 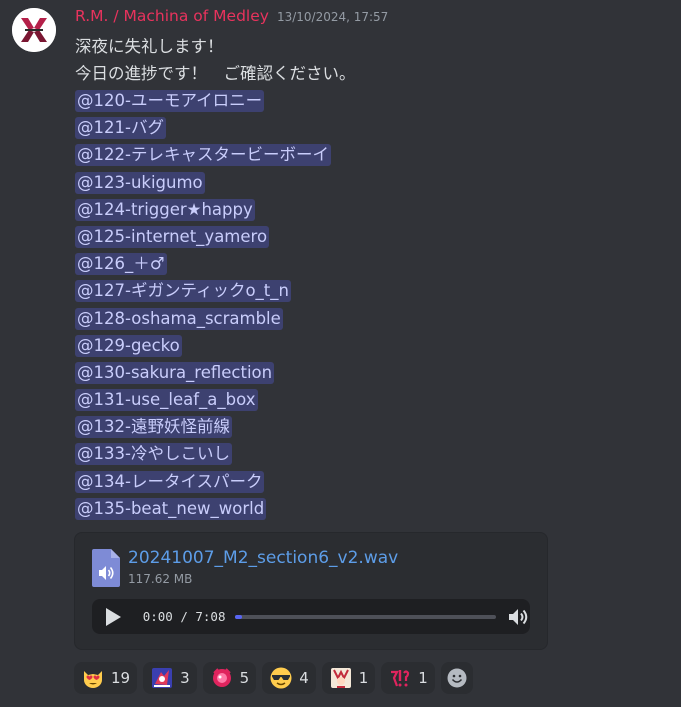 I want to click on reaction-custom-character: 3, so click(x=170, y=678).